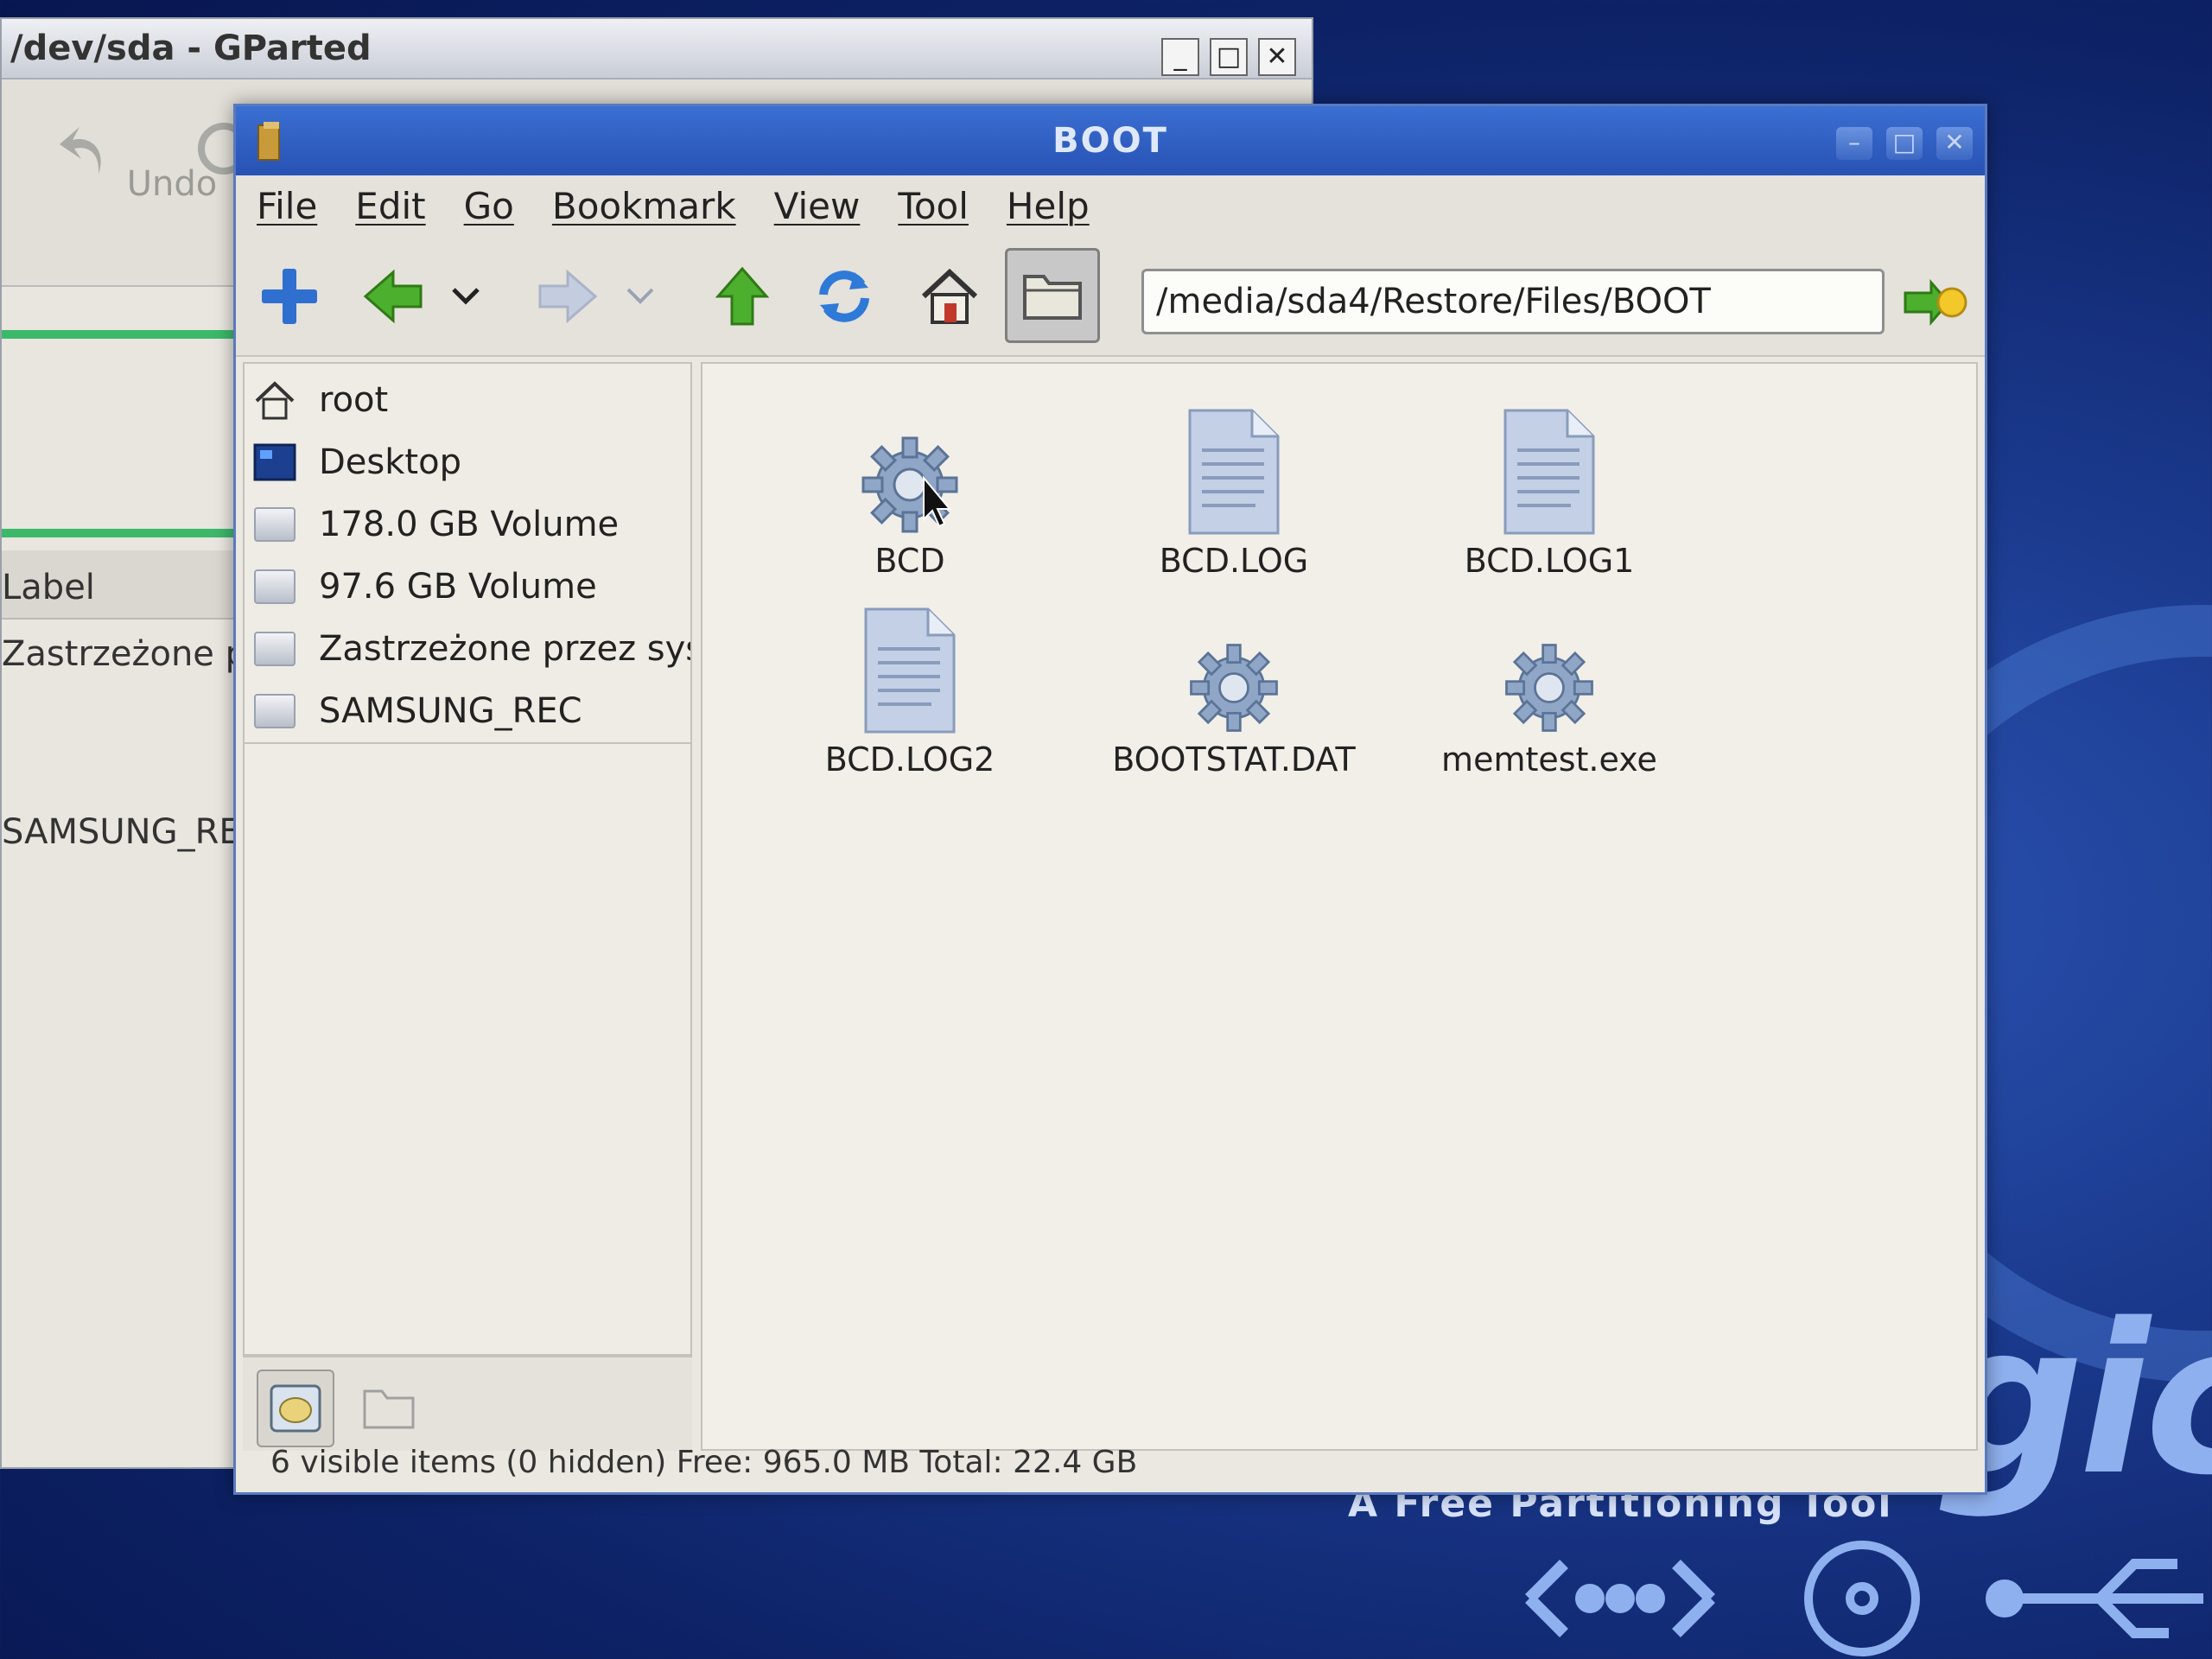 The height and width of the screenshot is (1659, 2212). Describe the element at coordinates (467, 1403) in the screenshot. I see `side-pane-switcher` at that location.